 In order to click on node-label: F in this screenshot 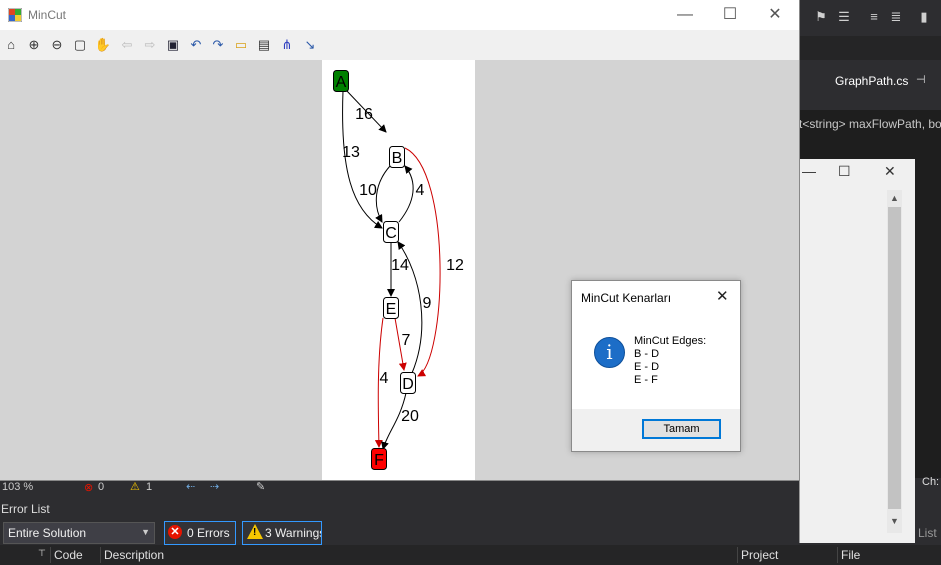, I will do `click(379, 460)`.